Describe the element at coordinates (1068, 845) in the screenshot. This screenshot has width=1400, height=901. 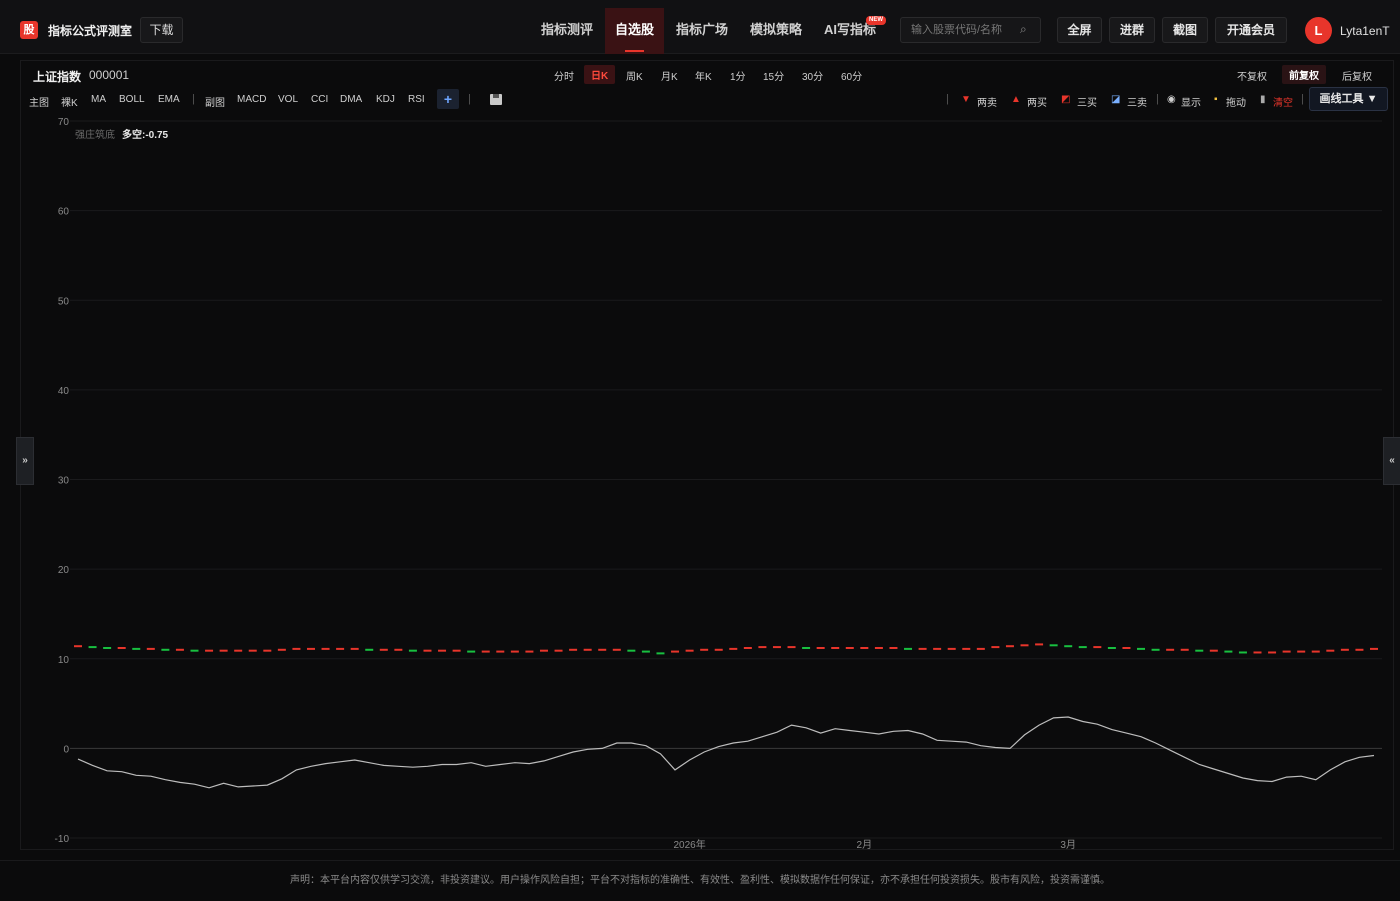
I see `x-tick-label: 3月` at that location.